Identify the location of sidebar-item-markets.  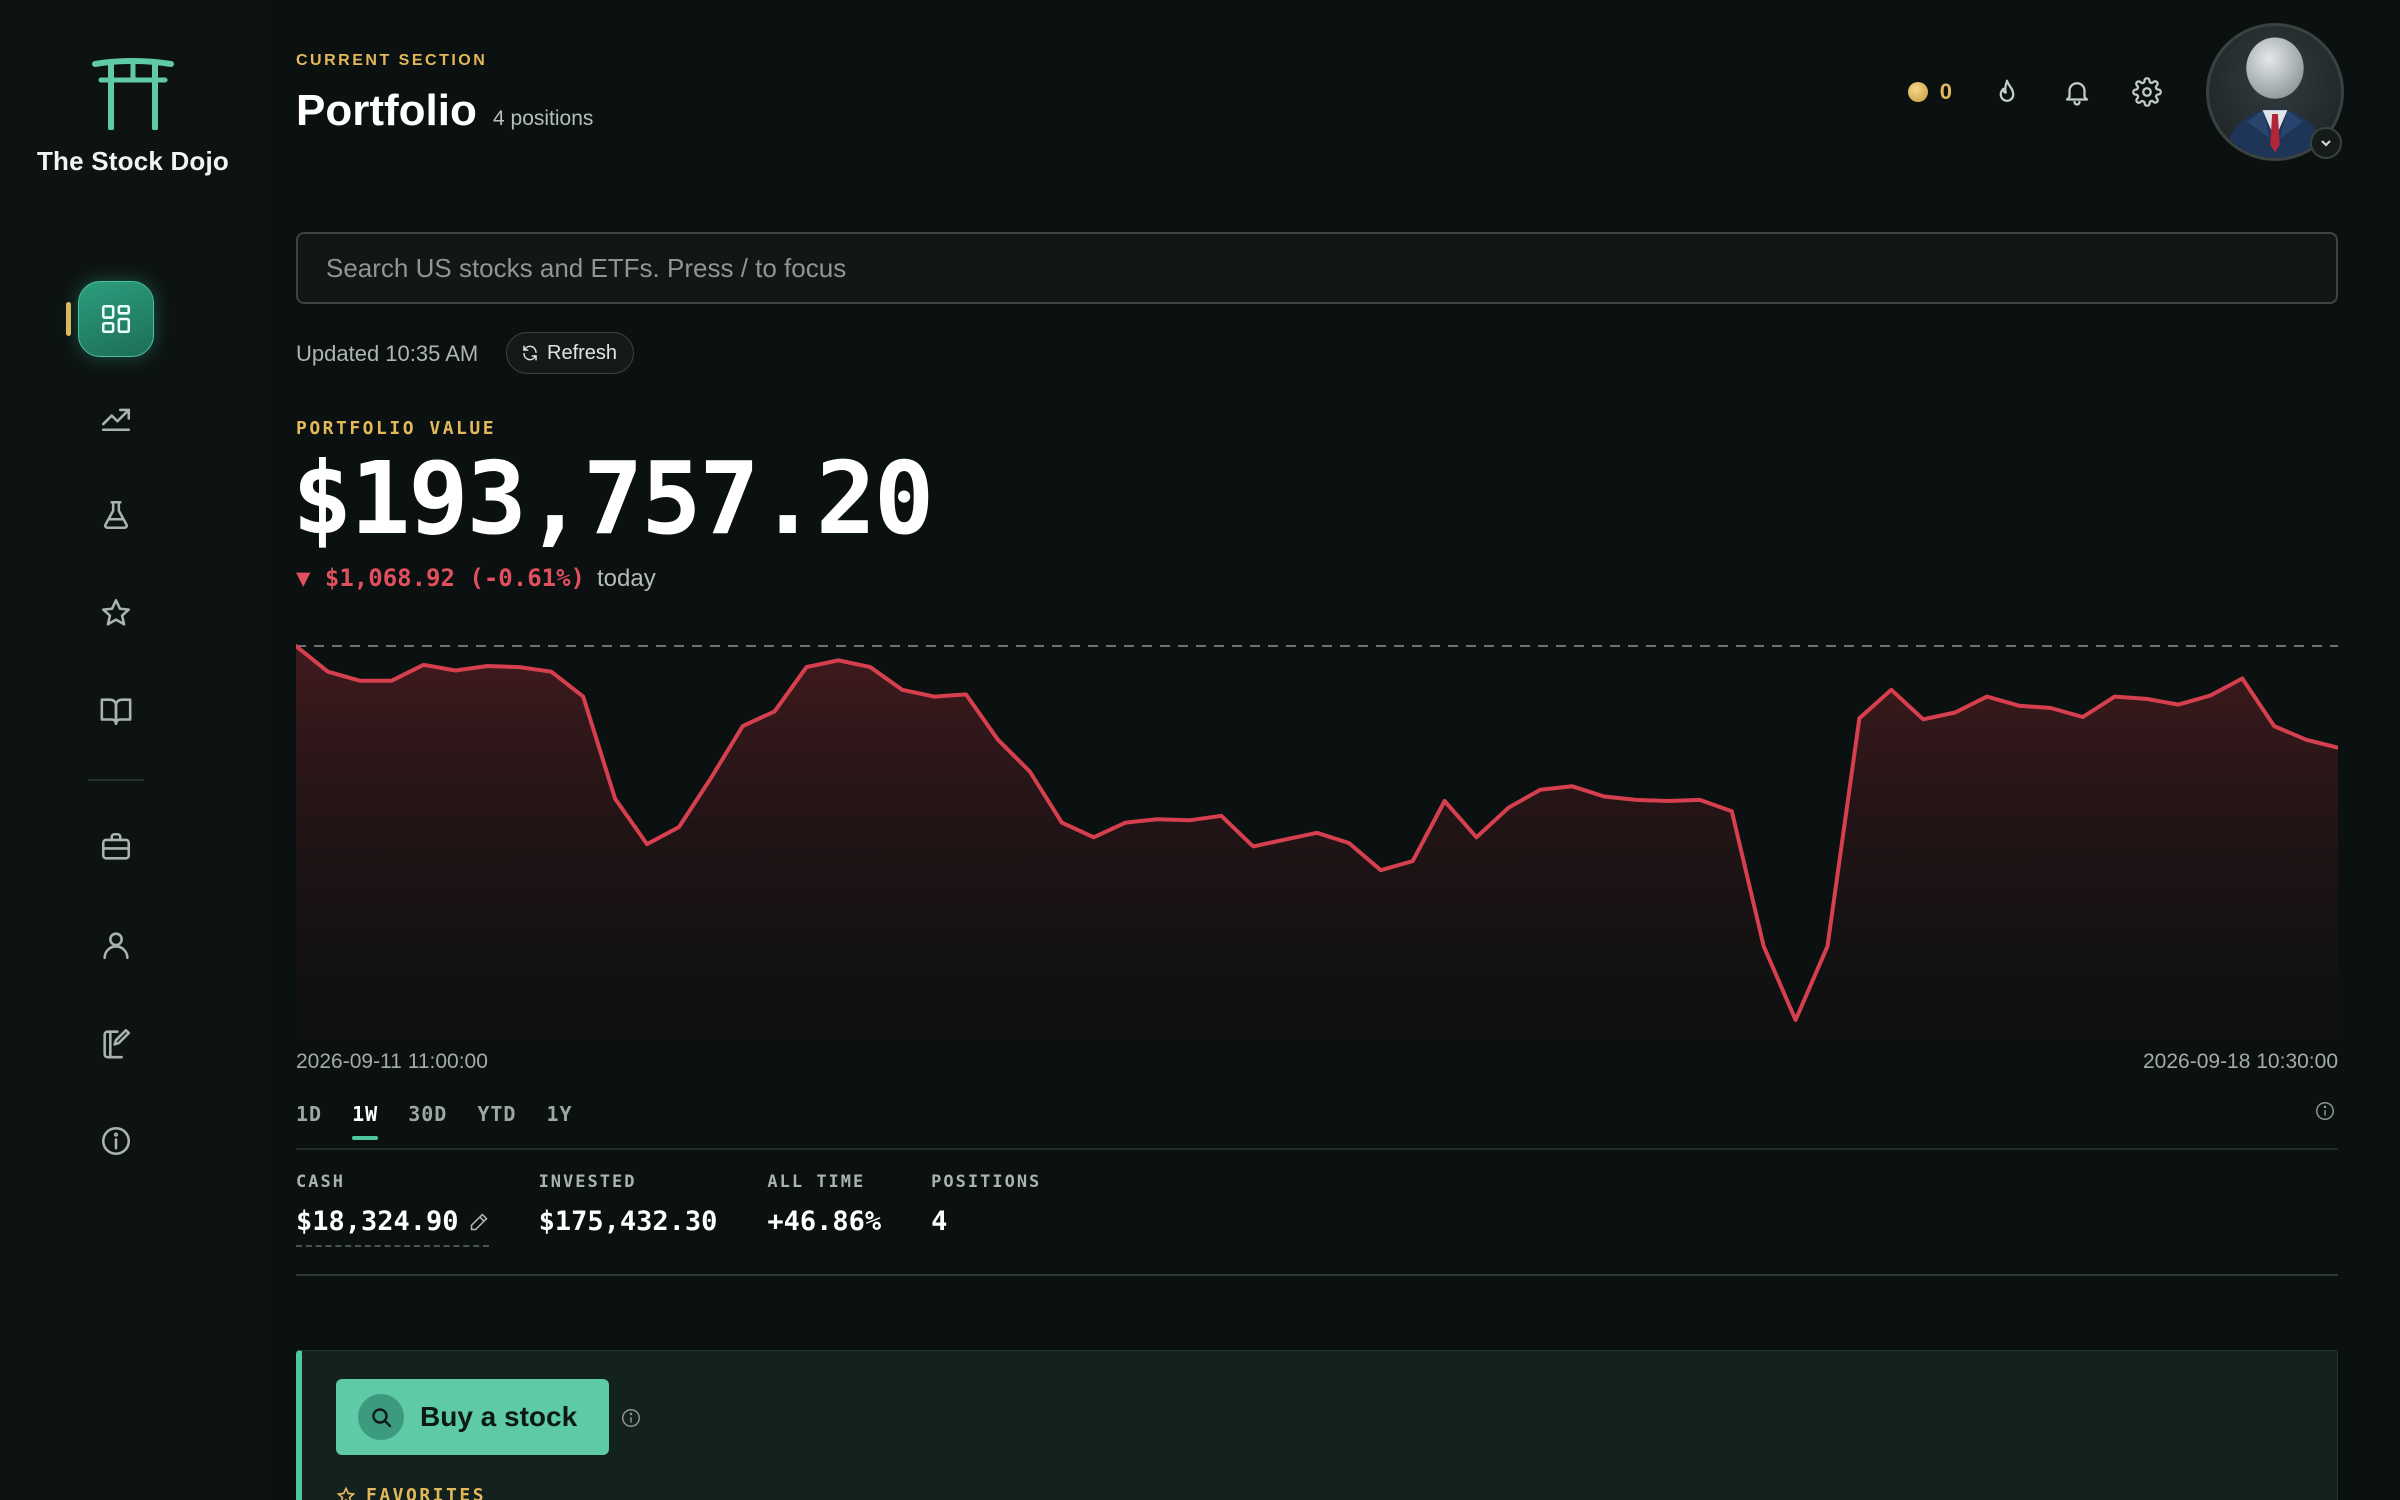
(116, 417).